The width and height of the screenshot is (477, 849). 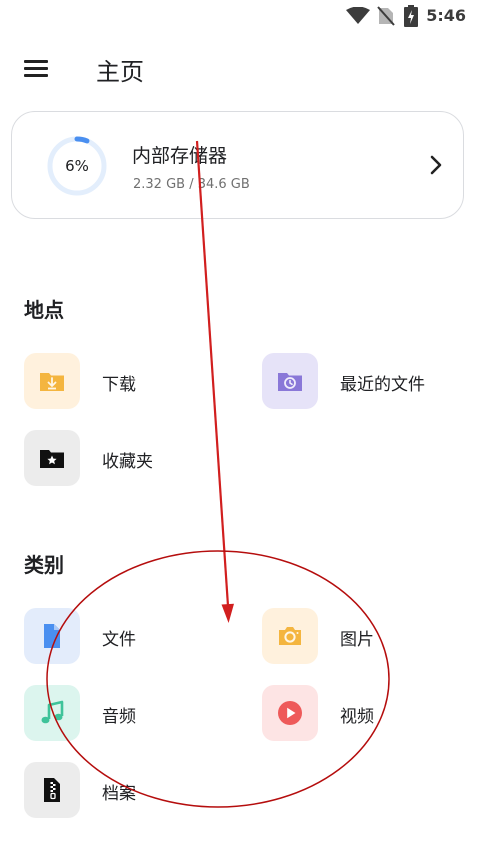 What do you see at coordinates (436, 165) in the screenshot?
I see `chevron-right-icon` at bounding box center [436, 165].